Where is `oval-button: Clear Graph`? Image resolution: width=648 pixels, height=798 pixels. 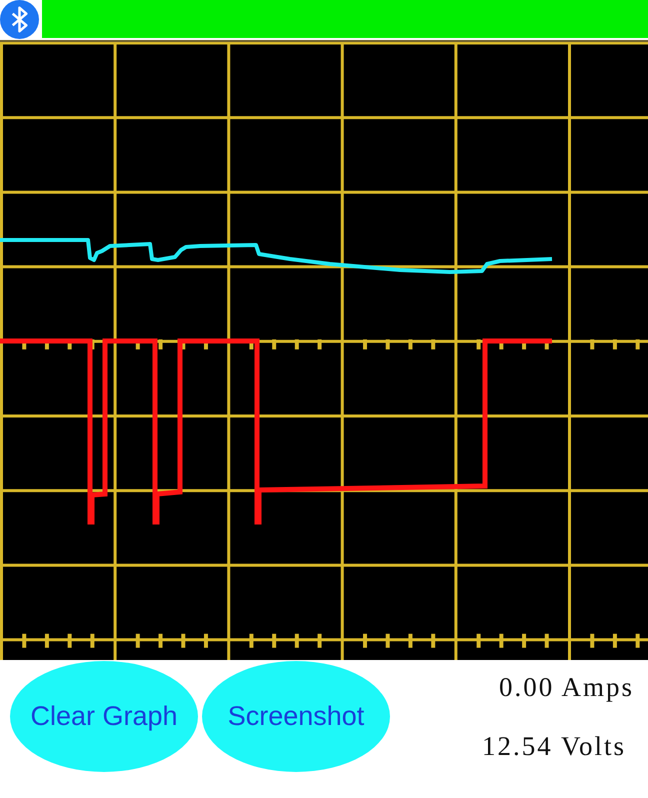 oval-button: Clear Graph is located at coordinates (104, 716).